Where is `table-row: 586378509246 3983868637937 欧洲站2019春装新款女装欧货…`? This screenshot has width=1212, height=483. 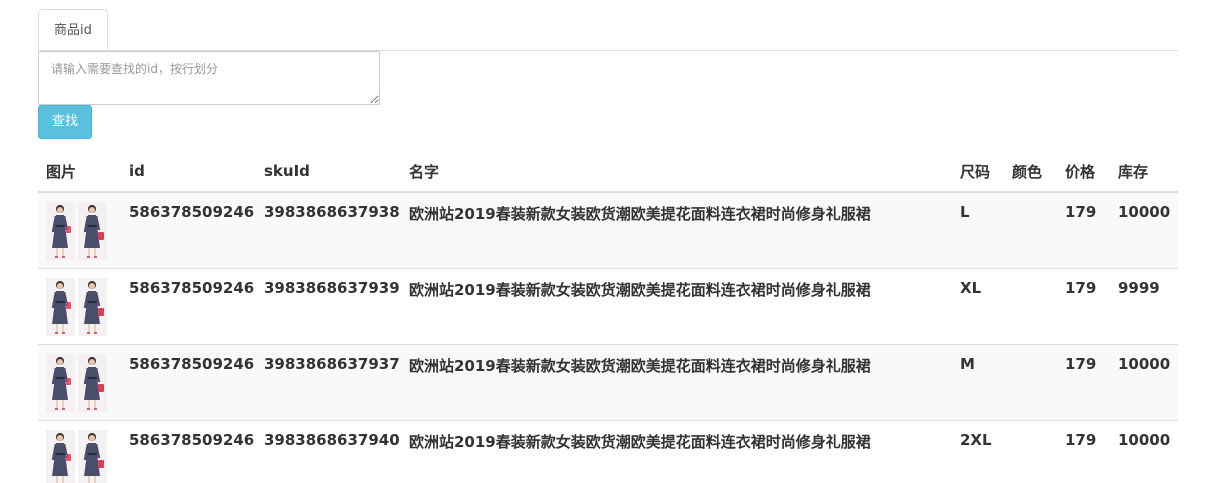
table-row: 586378509246 3983868637937 欧洲站2019春装新款女装欧货… is located at coordinates (608, 381).